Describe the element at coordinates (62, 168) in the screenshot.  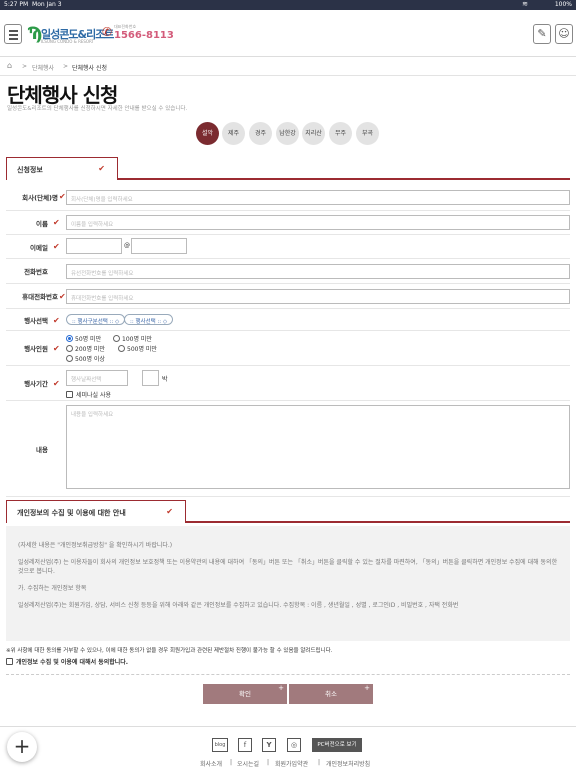
I see `tab-application-info: 신청정보 ✔` at that location.